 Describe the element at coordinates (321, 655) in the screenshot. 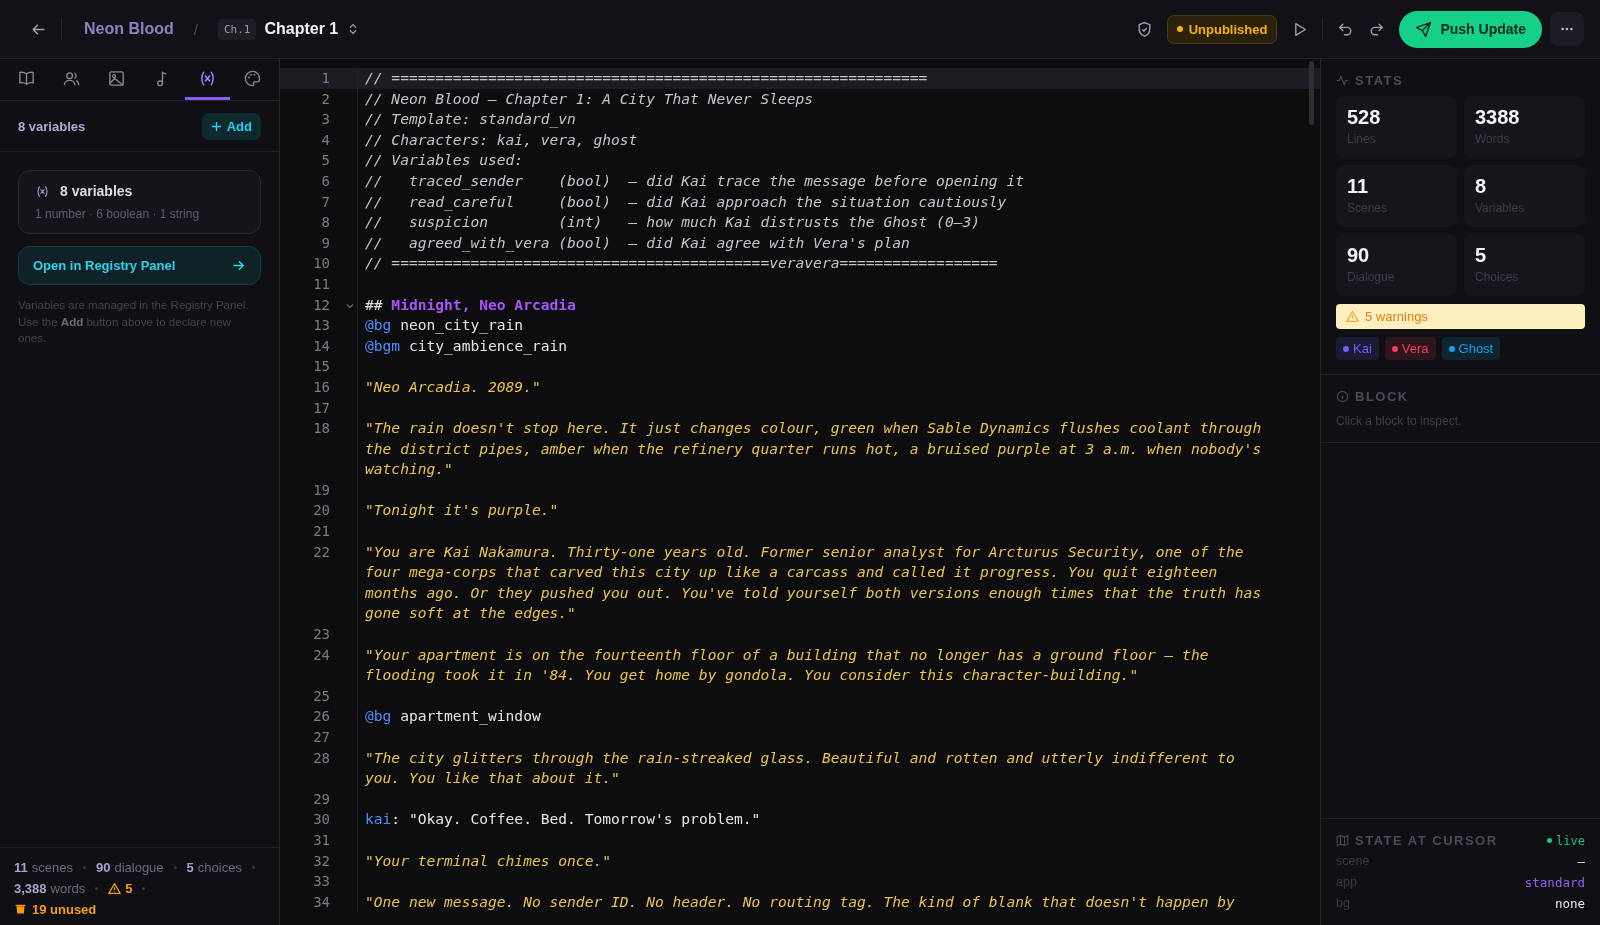

I see `line-number: 24` at that location.